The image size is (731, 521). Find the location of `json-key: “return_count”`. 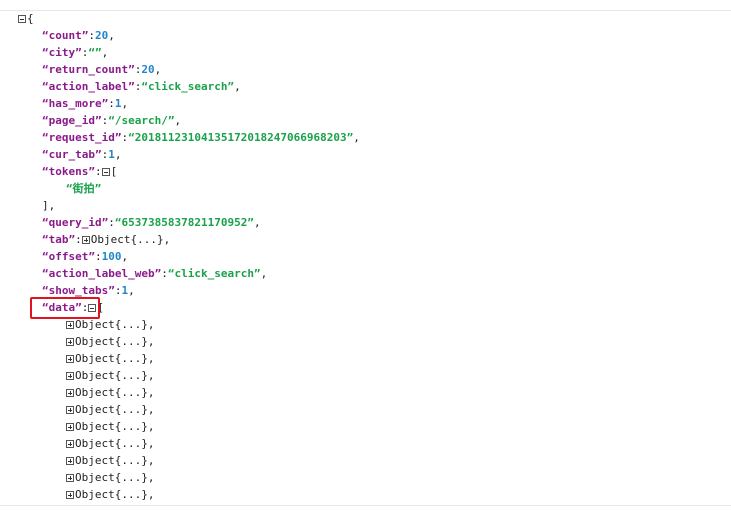

json-key: “return_count” is located at coordinates (88, 69).